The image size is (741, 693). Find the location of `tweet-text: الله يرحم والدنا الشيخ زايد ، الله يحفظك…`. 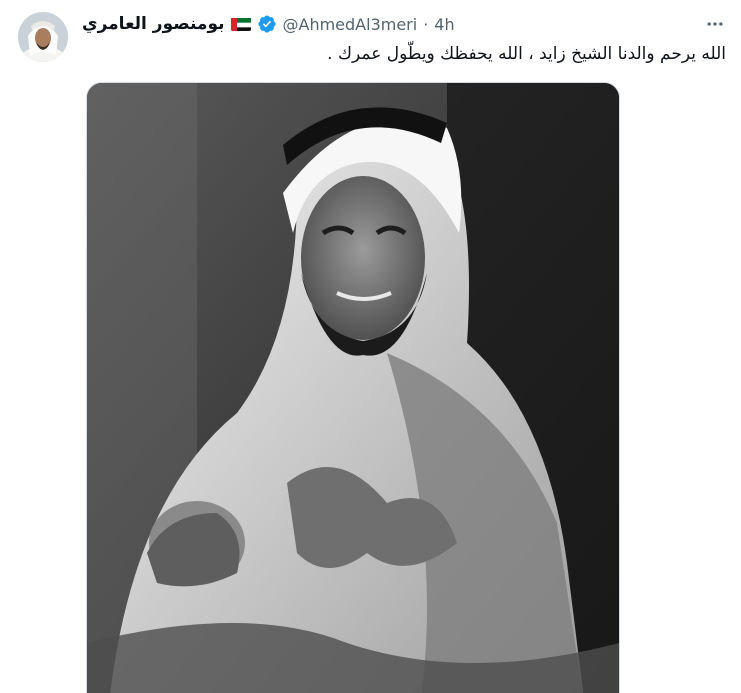

tweet-text: الله يرحم والدنا الشيخ زايد ، الله يحفظك… is located at coordinates (526, 54).